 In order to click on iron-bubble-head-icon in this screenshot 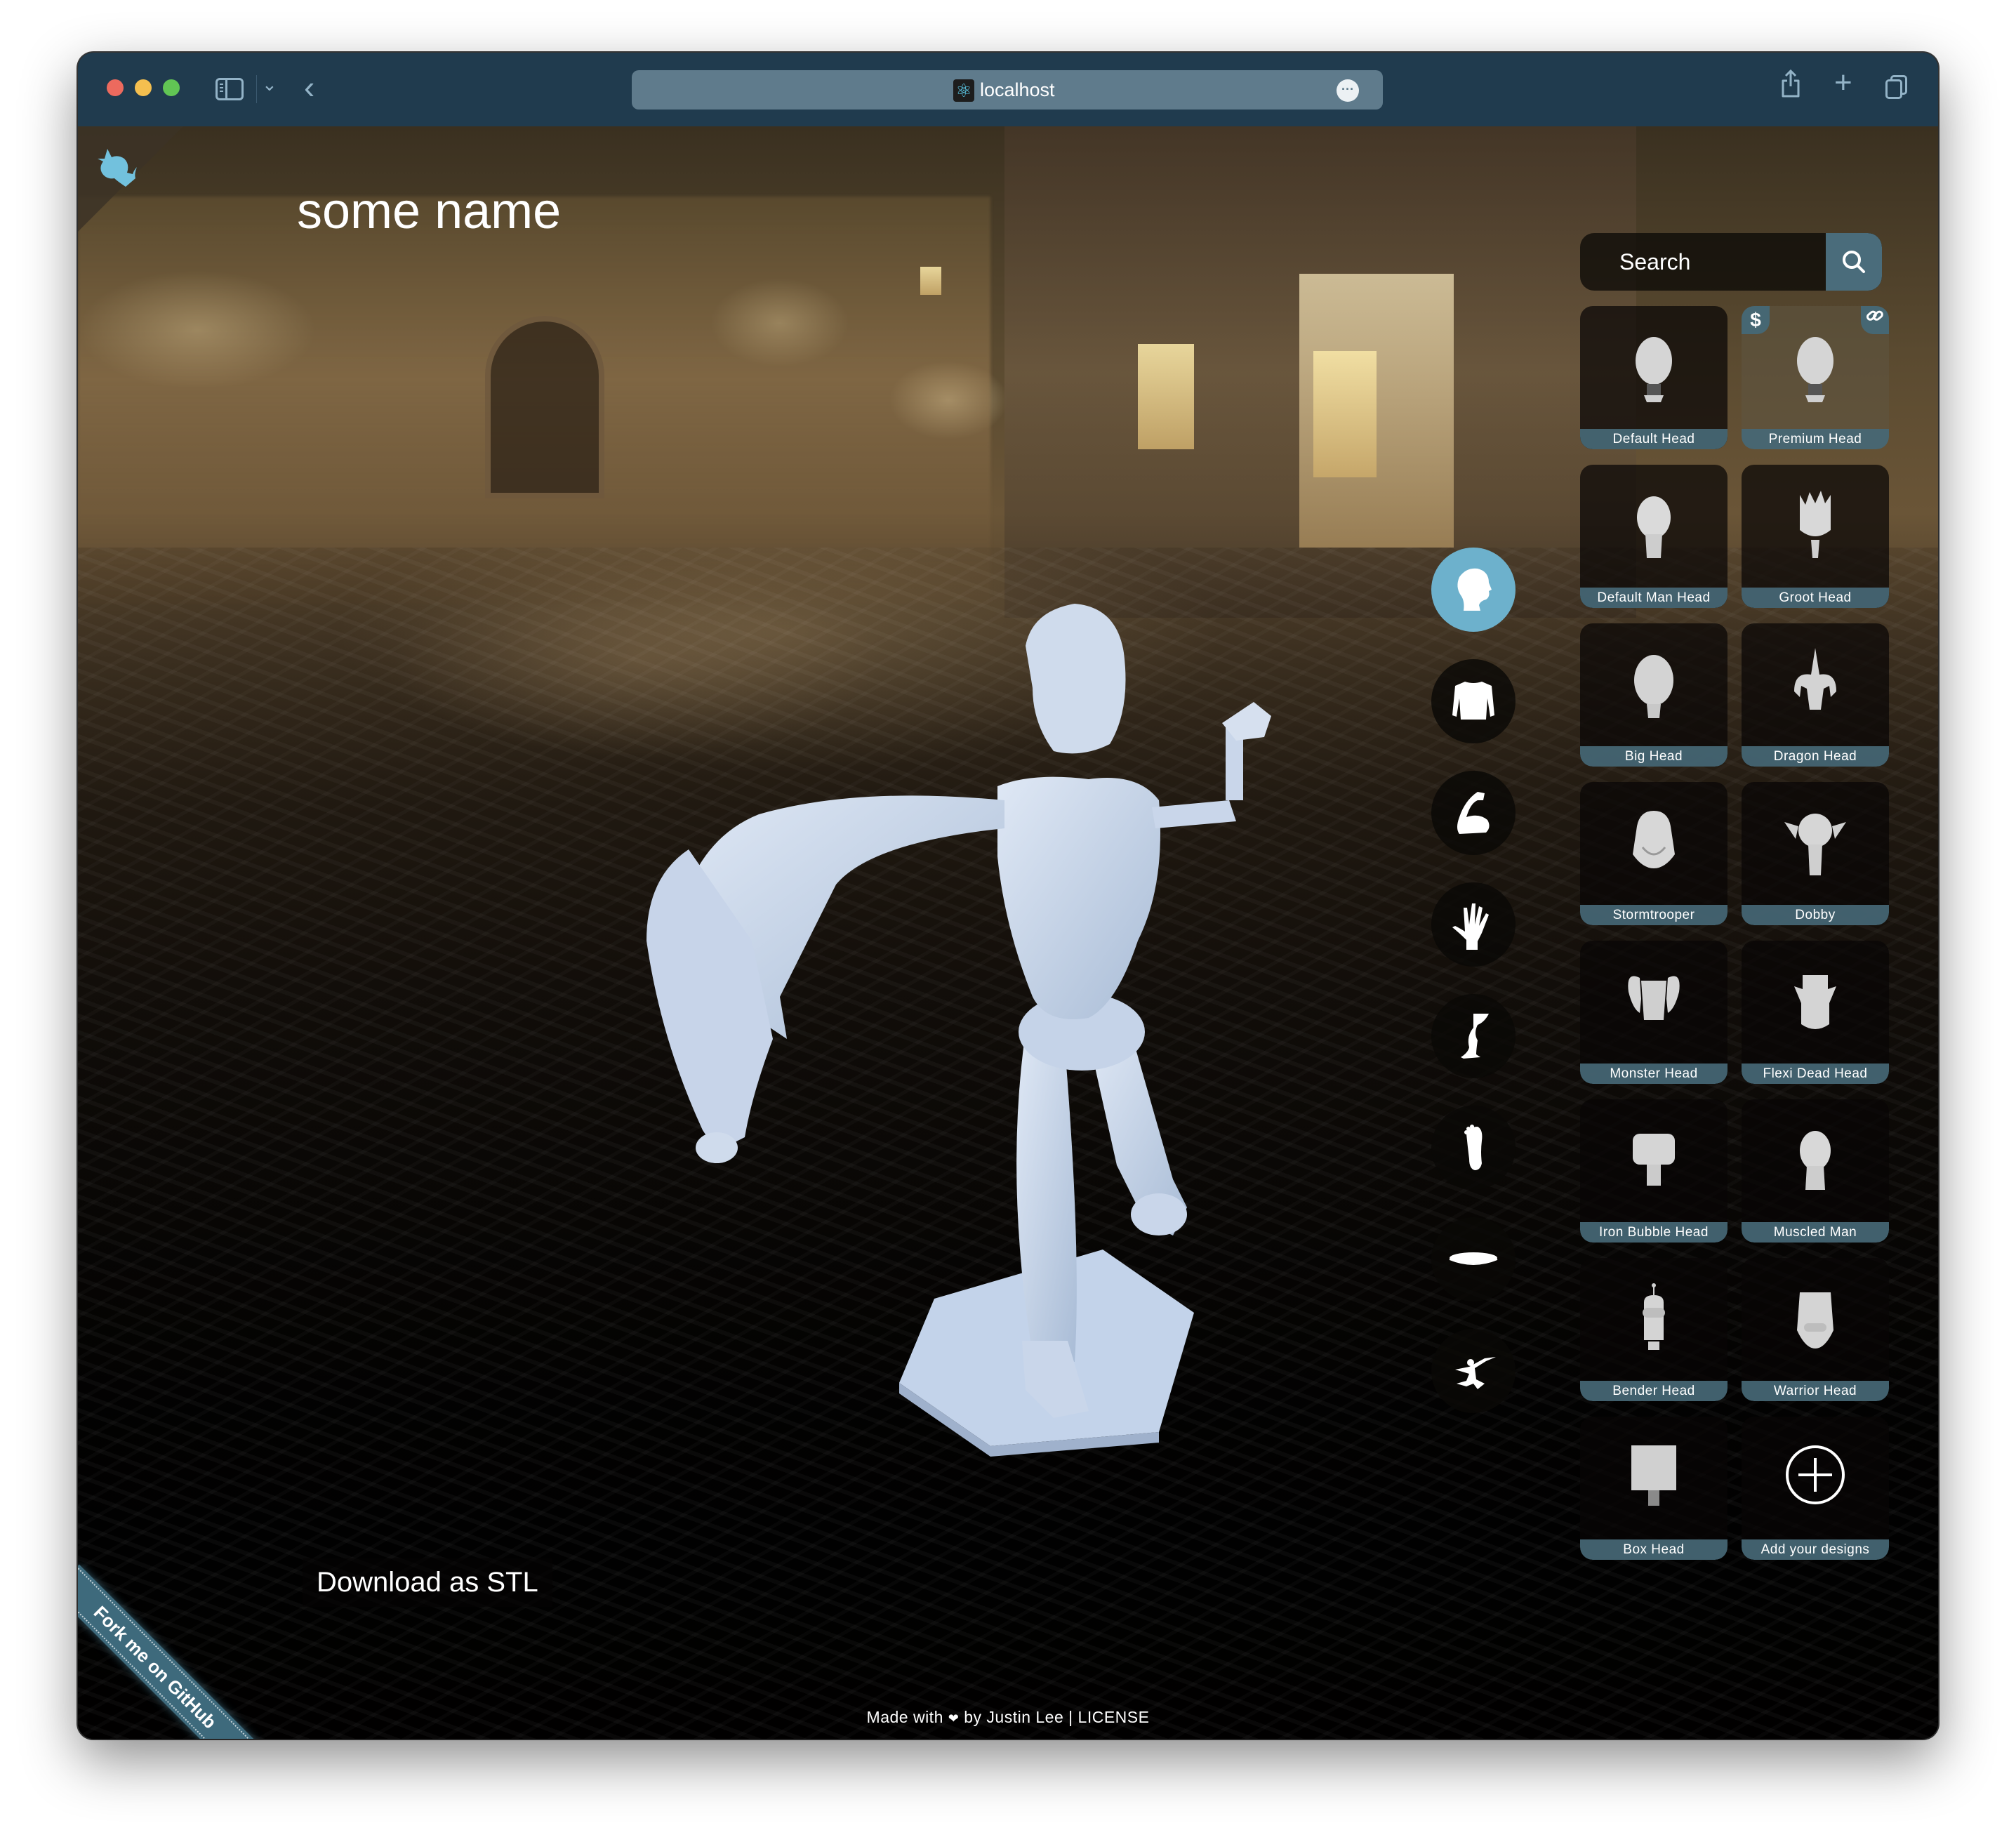, I will do `click(1654, 1159)`.